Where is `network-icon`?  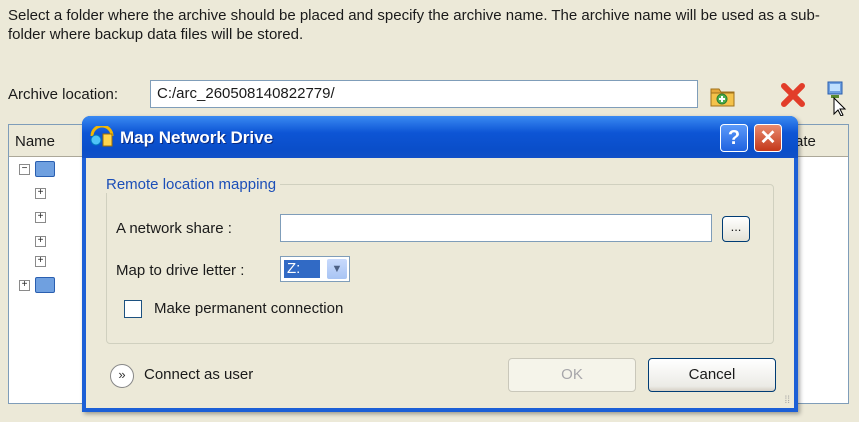 network-icon is located at coordinates (45, 285).